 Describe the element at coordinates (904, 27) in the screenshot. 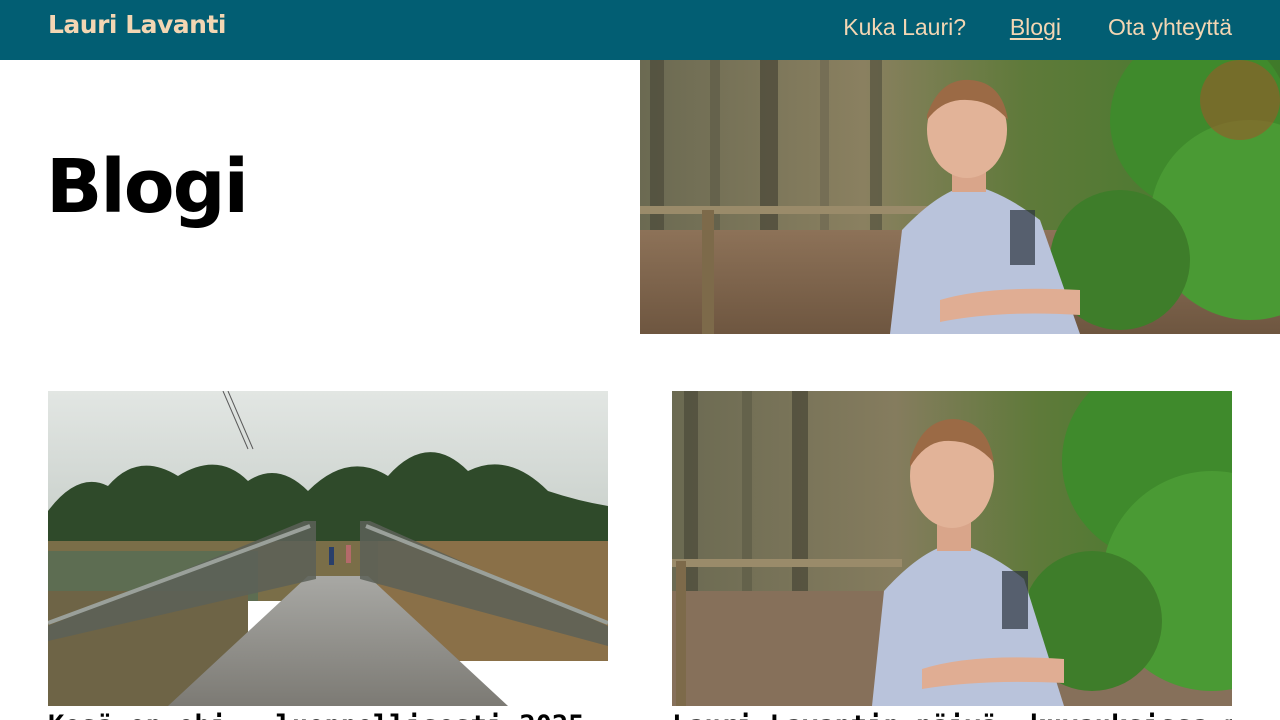

I see `nav-link-about: Kuka Lauri?` at that location.